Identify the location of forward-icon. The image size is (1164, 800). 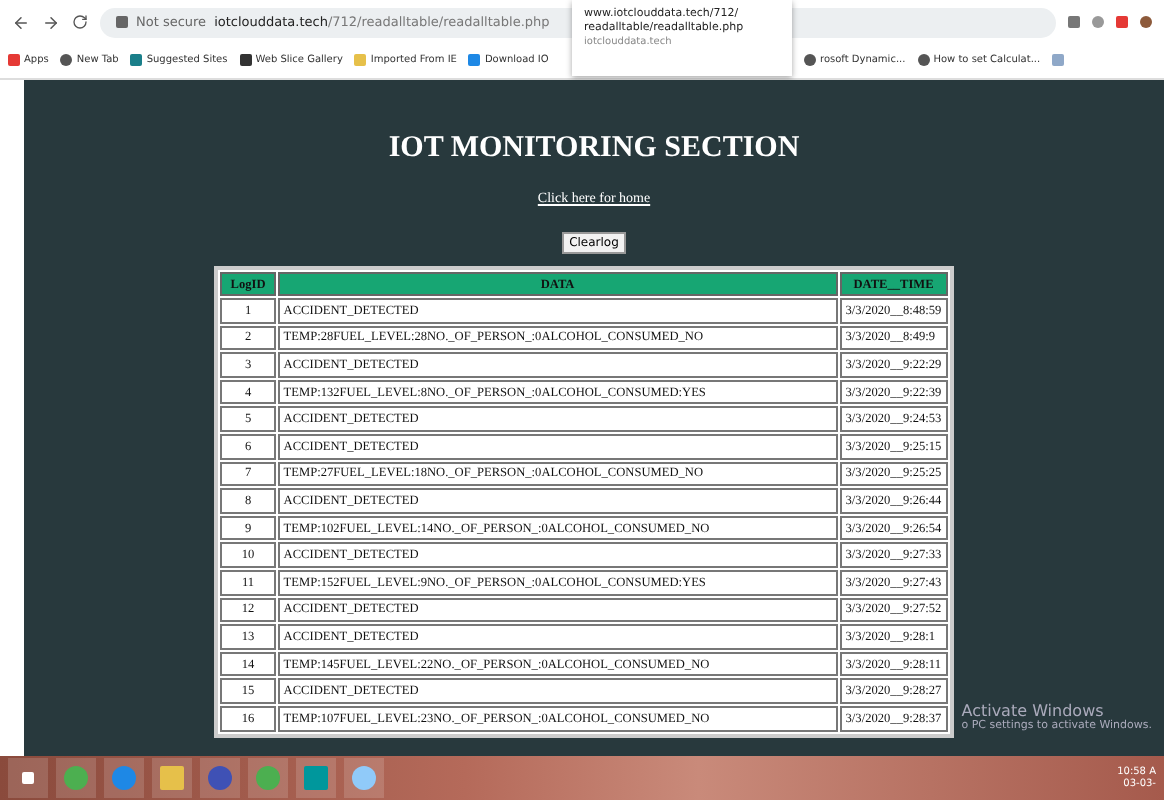
(51, 22).